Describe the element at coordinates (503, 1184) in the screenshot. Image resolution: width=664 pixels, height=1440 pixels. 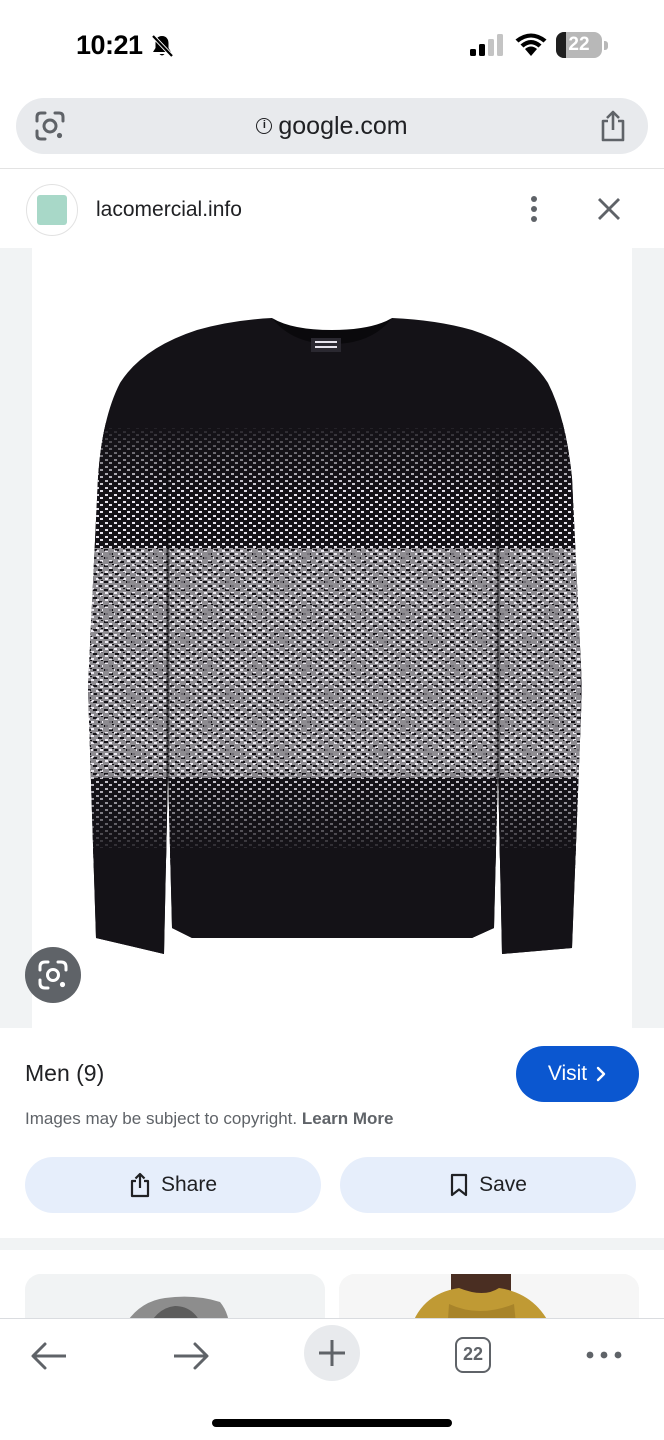
I see `save-label: Save` at that location.